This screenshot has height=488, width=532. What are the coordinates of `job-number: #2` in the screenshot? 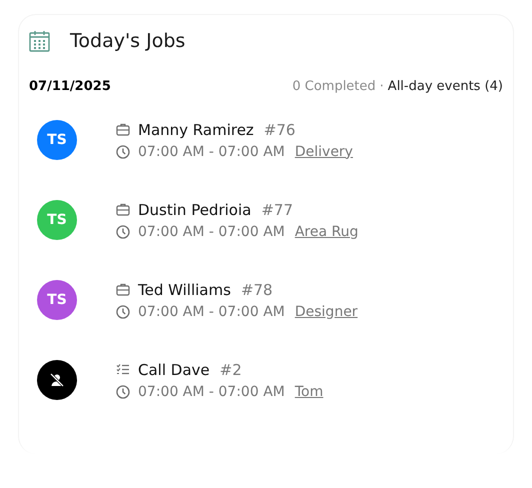 It's located at (231, 369).